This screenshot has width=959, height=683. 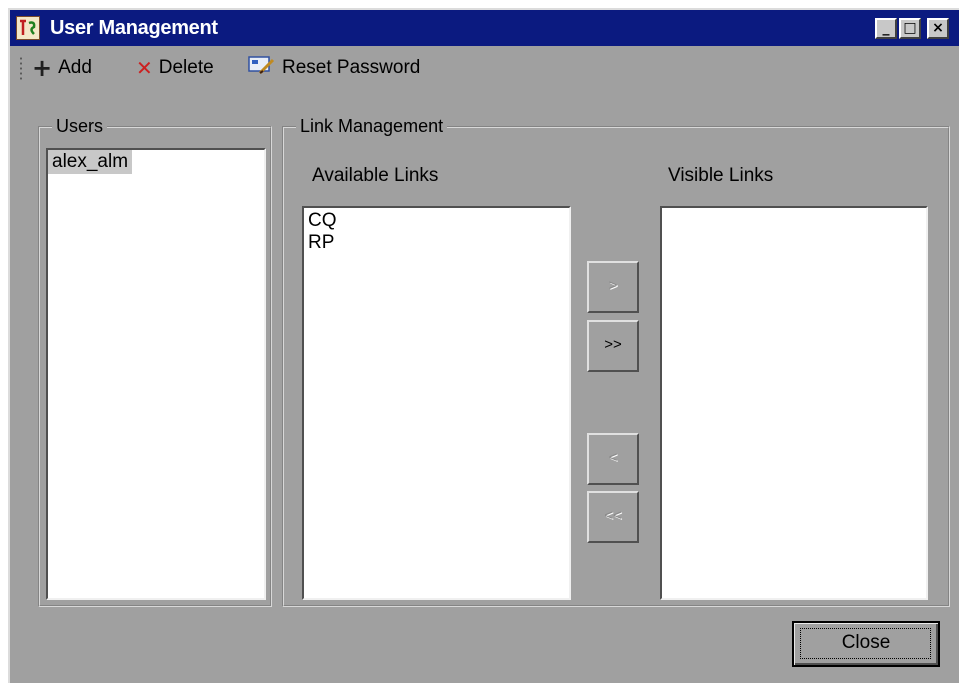 I want to click on list-item: RP, so click(x=436, y=243).